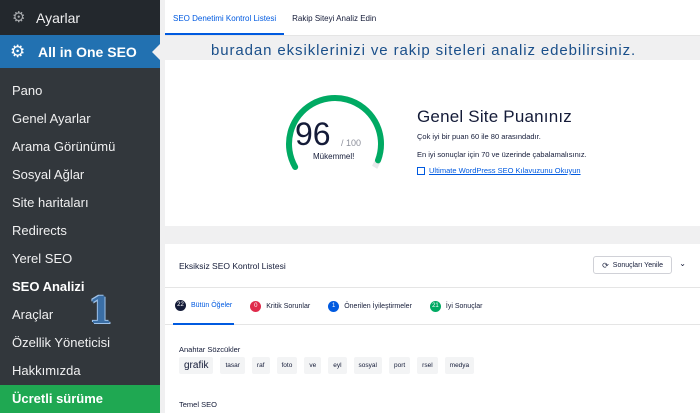 The width and height of the screenshot is (700, 413). I want to click on refresh-icon: ⟳, so click(605, 265).